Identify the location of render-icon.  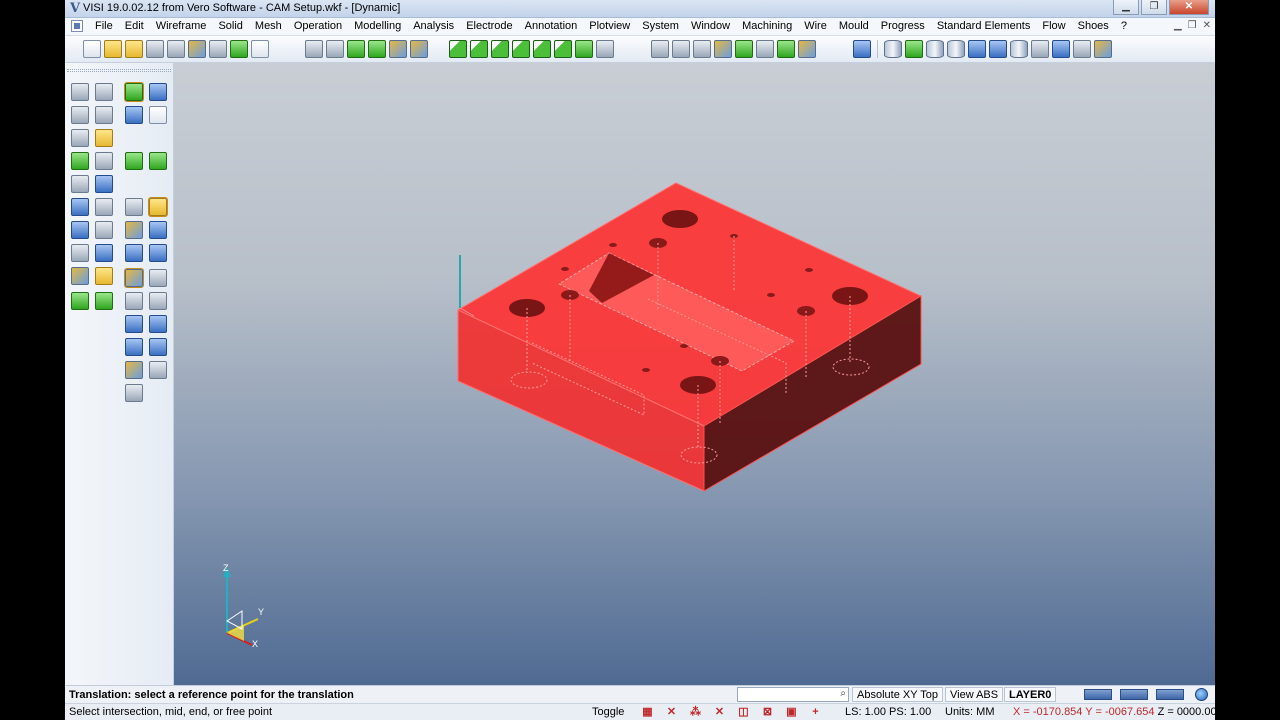
(419, 49).